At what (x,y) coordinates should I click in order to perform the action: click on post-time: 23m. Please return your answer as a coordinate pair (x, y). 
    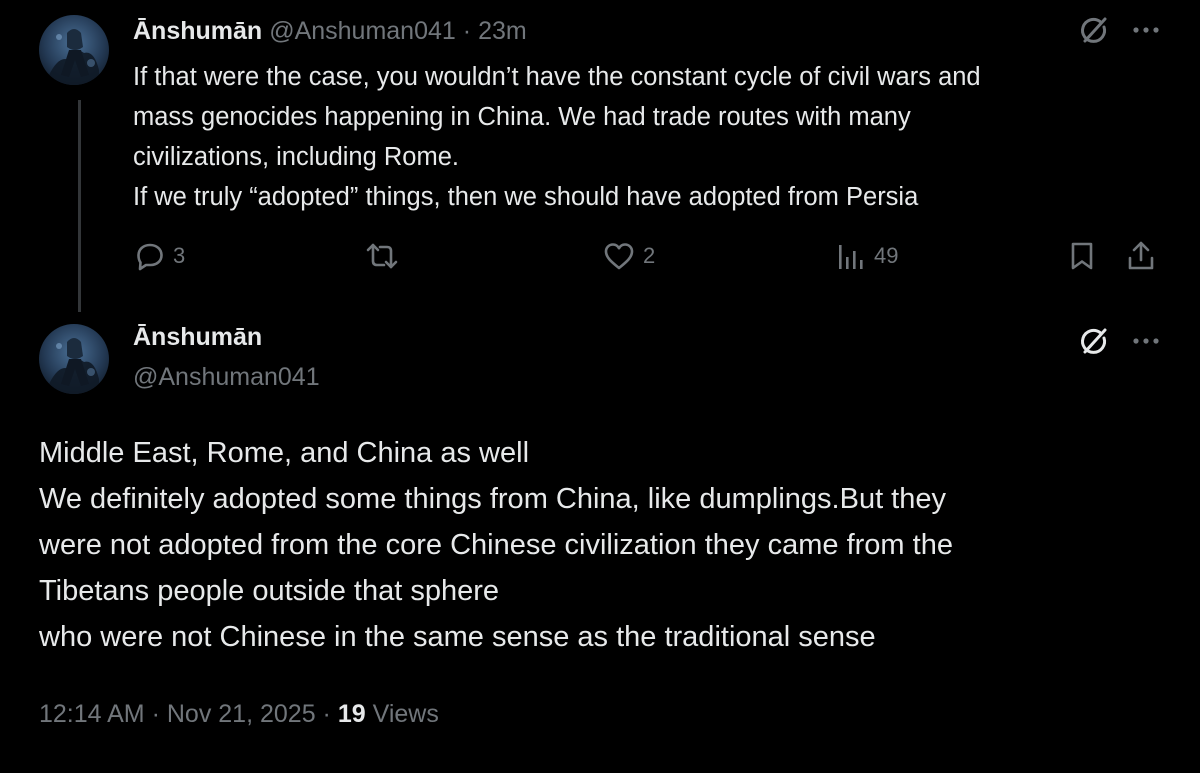
    Looking at the image, I should click on (502, 31).